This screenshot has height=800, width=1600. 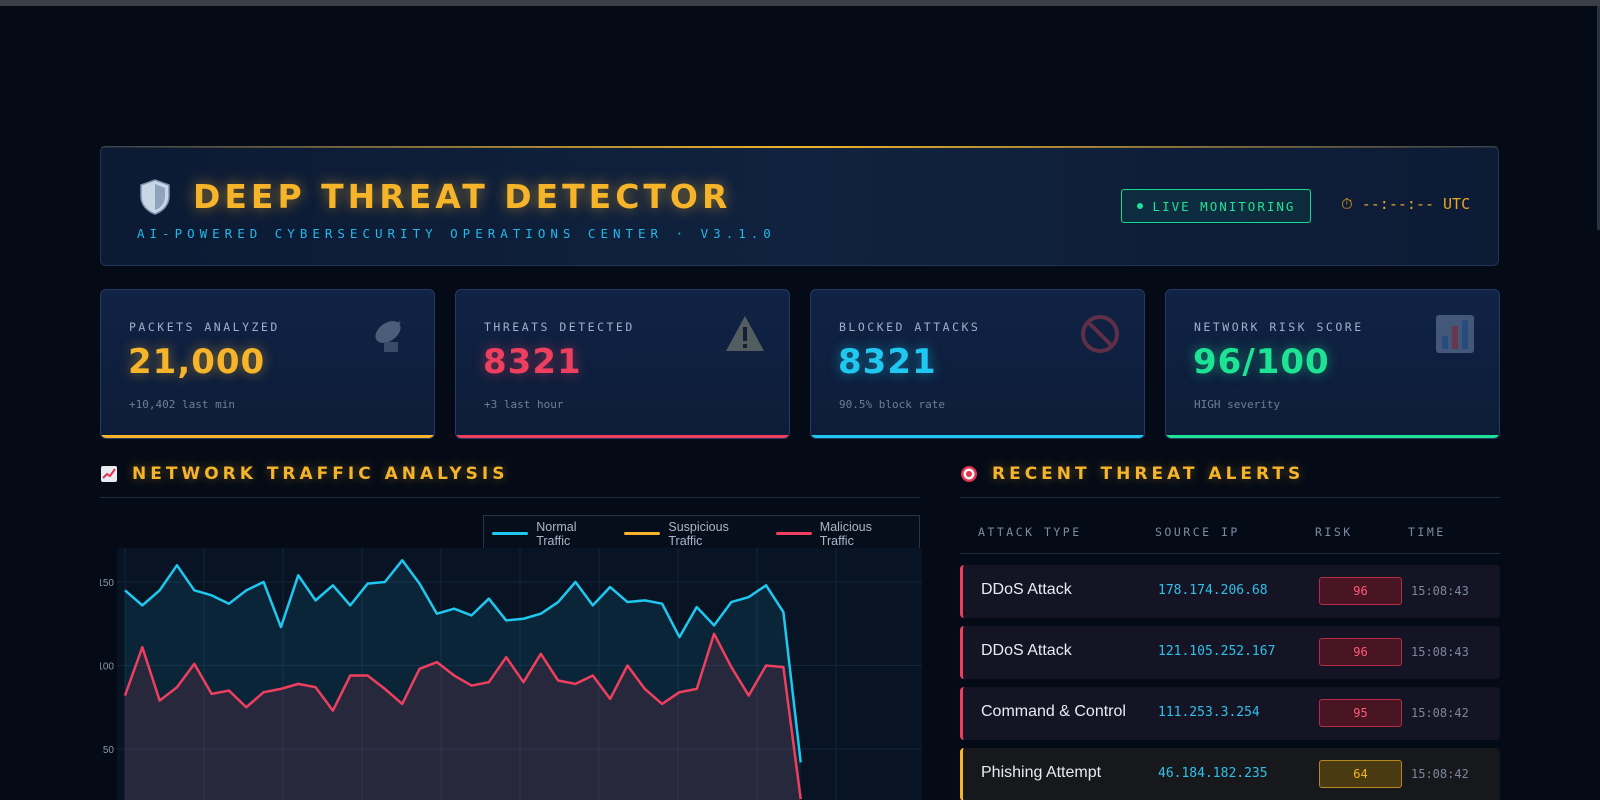 What do you see at coordinates (204, 327) in the screenshot?
I see `stat-label: PACKETS ANALYZED` at bounding box center [204, 327].